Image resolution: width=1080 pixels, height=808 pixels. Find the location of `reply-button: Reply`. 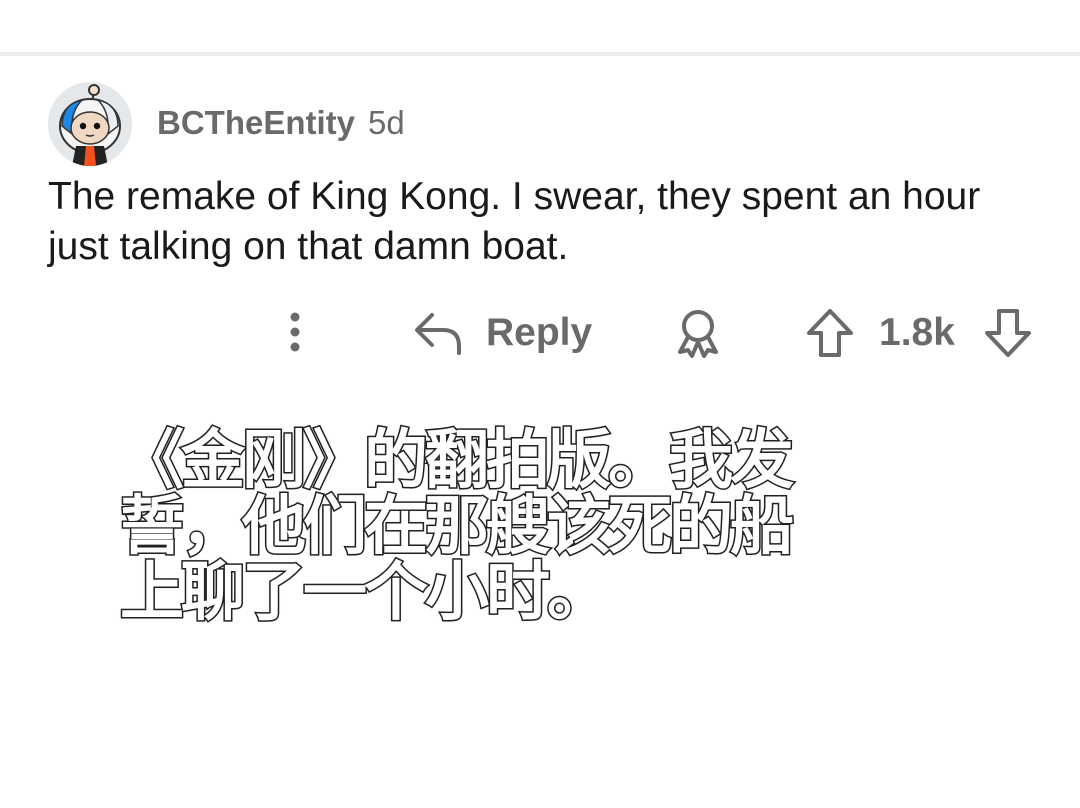

reply-button: Reply is located at coordinates (539, 333).